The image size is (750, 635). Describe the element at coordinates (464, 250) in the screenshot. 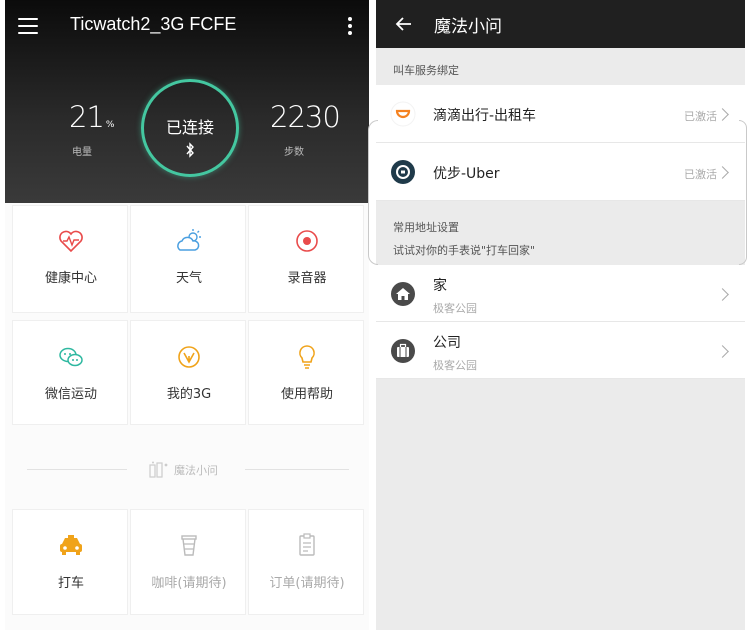

I see `address-voice-hint: 试试对你的手表说"打车回家"` at that location.